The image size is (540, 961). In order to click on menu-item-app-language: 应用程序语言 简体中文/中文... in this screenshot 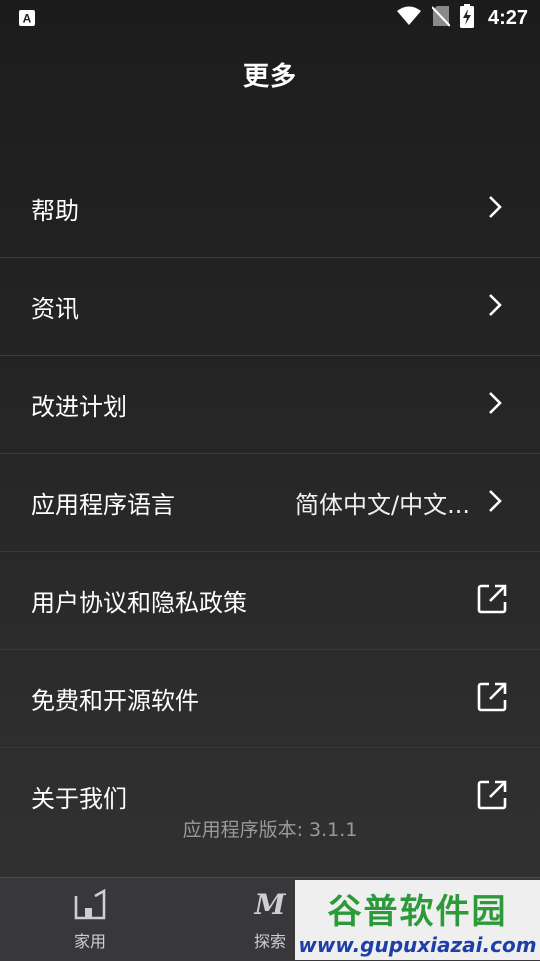, I will do `click(270, 503)`.